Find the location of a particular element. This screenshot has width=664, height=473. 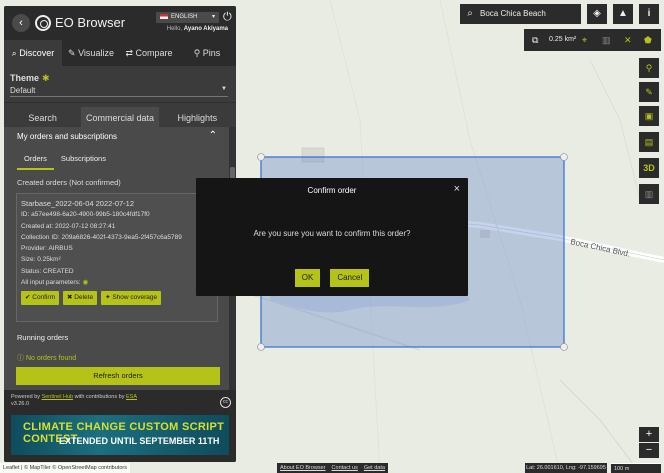

theme-section: Theme ✱ Default ▼ is located at coordinates (120, 84).